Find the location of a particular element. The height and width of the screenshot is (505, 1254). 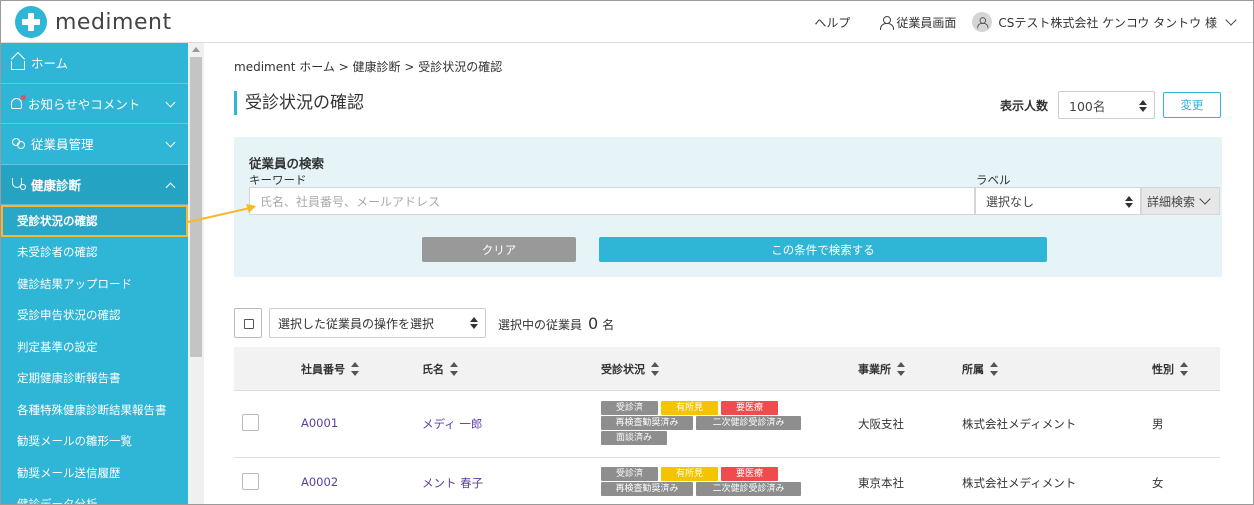

search-title: 従業員の検索 is located at coordinates (287, 163).